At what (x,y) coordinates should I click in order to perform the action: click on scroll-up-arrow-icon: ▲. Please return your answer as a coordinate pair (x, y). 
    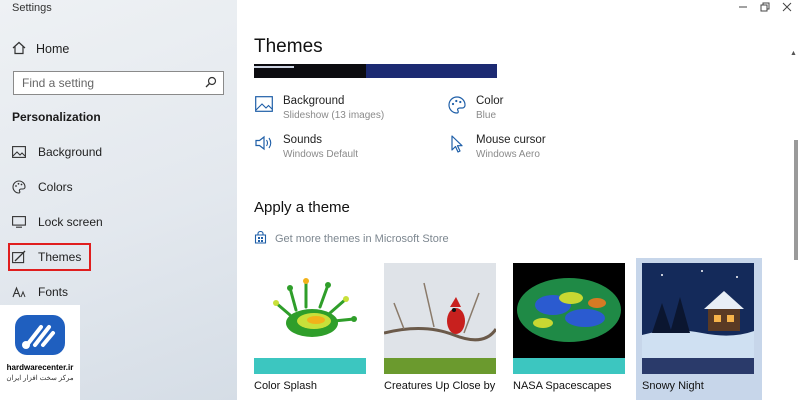
    Looking at the image, I should click on (793, 53).